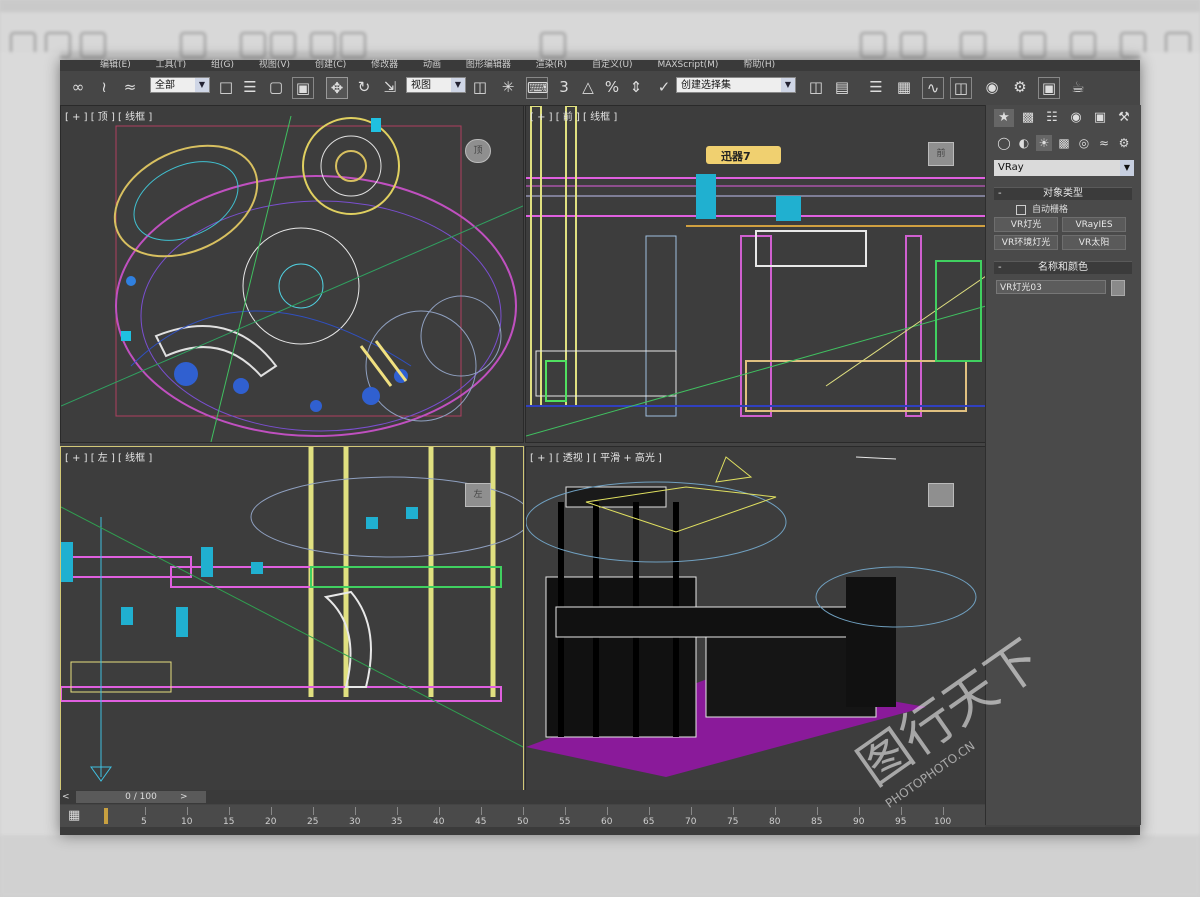 The height and width of the screenshot is (897, 1200). What do you see at coordinates (904, 87) in the screenshot?
I see `graphite-toolbar-icon: ▦` at bounding box center [904, 87].